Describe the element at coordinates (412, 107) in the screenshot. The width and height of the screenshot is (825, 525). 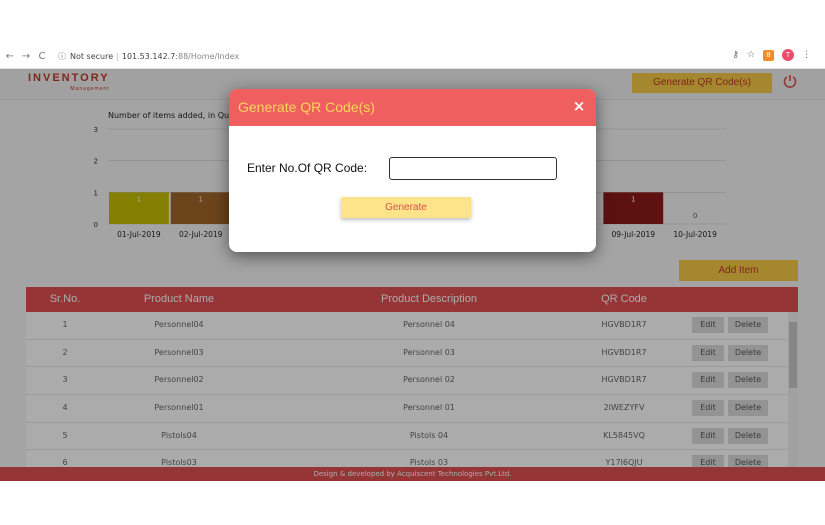
I see `modal-header: Generate QR Code(s) ×` at that location.